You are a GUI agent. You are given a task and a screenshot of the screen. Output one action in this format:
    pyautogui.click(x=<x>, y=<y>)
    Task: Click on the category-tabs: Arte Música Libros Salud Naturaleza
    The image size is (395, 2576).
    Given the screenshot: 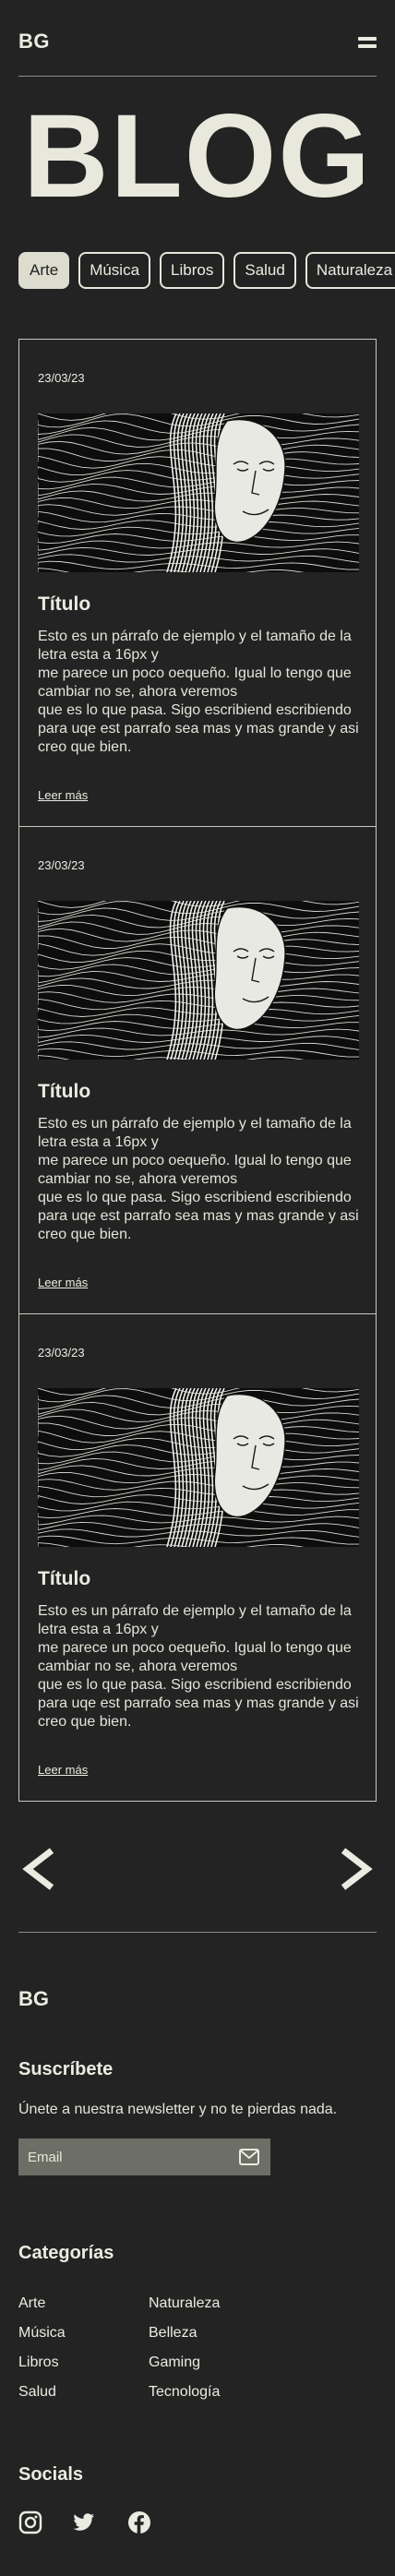 What is the action you would take?
    pyautogui.click(x=206, y=271)
    